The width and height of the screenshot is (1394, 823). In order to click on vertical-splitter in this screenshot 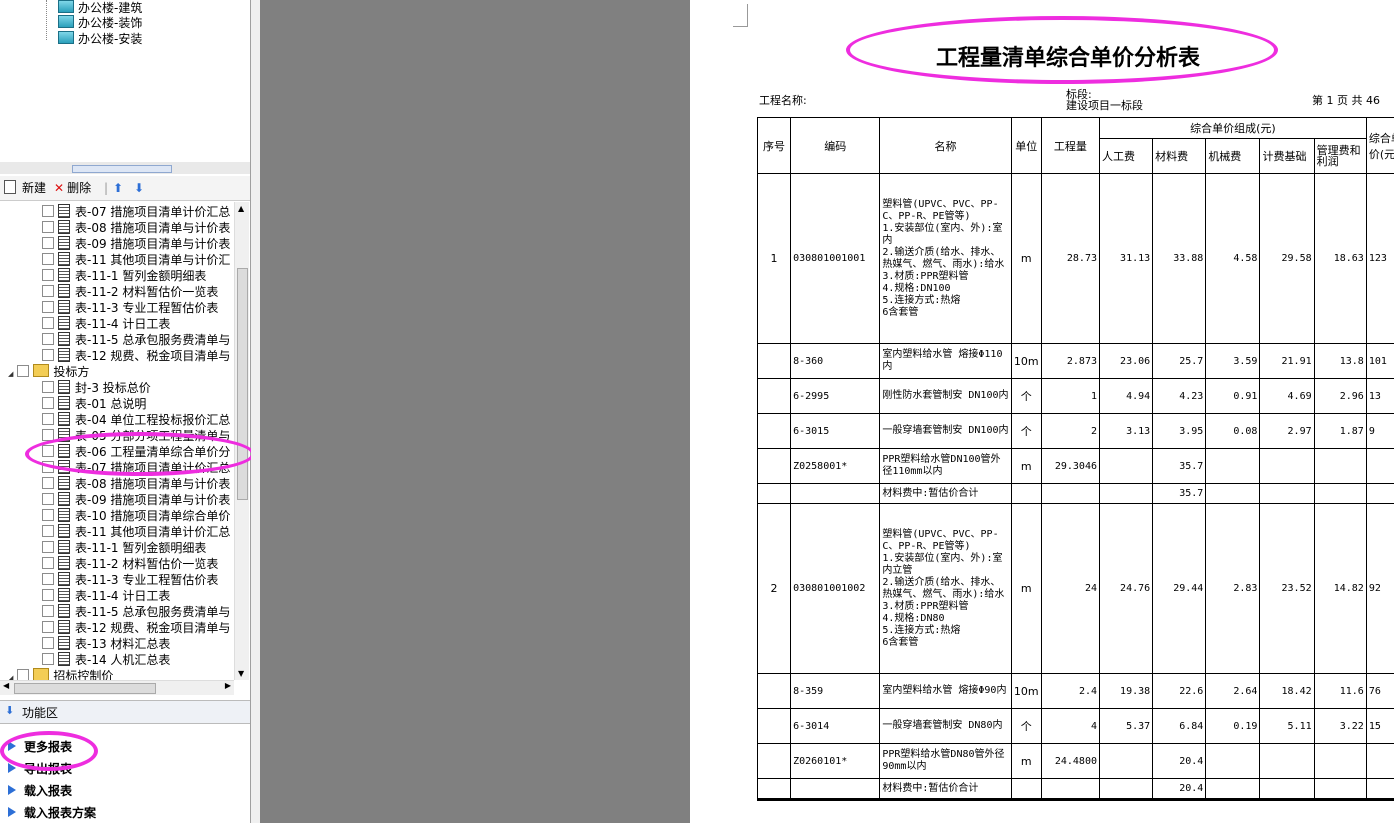, I will do `click(255, 411)`.